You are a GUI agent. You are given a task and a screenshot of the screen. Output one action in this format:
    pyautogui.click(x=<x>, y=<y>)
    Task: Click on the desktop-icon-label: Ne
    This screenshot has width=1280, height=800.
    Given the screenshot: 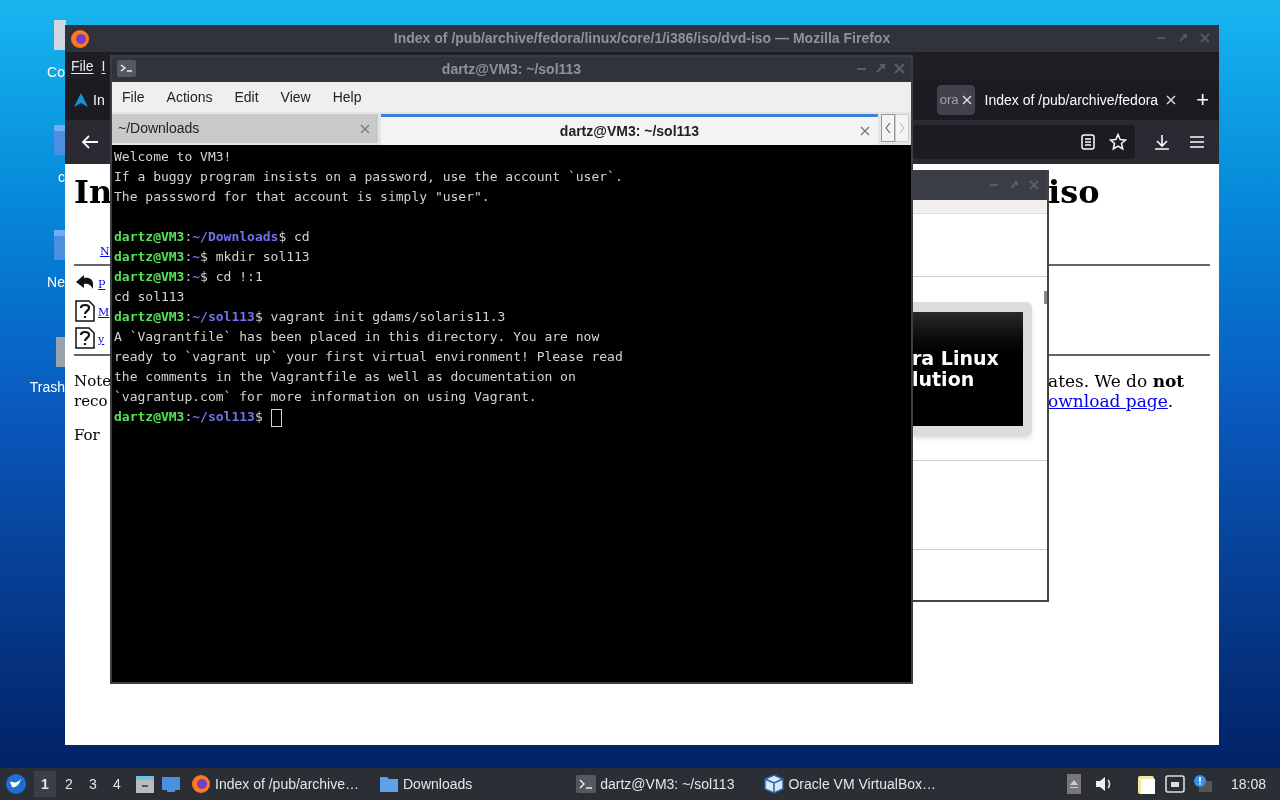 What is the action you would take?
    pyautogui.click(x=56, y=282)
    